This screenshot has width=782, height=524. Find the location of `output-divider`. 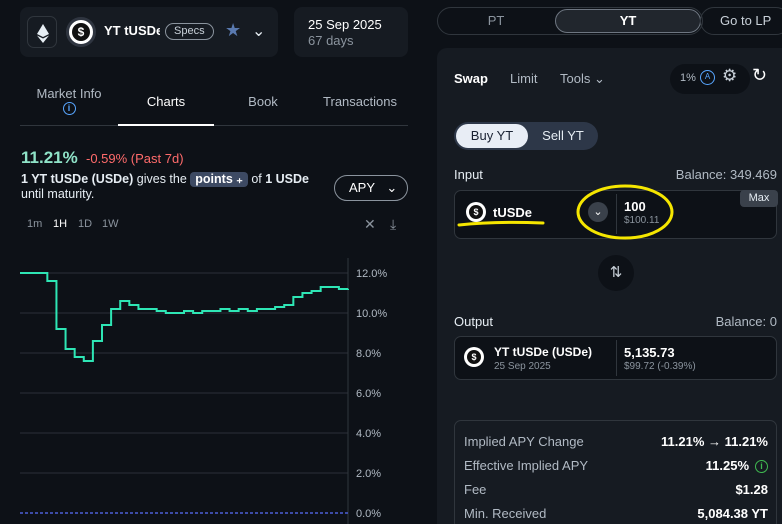

output-divider is located at coordinates (616, 358).